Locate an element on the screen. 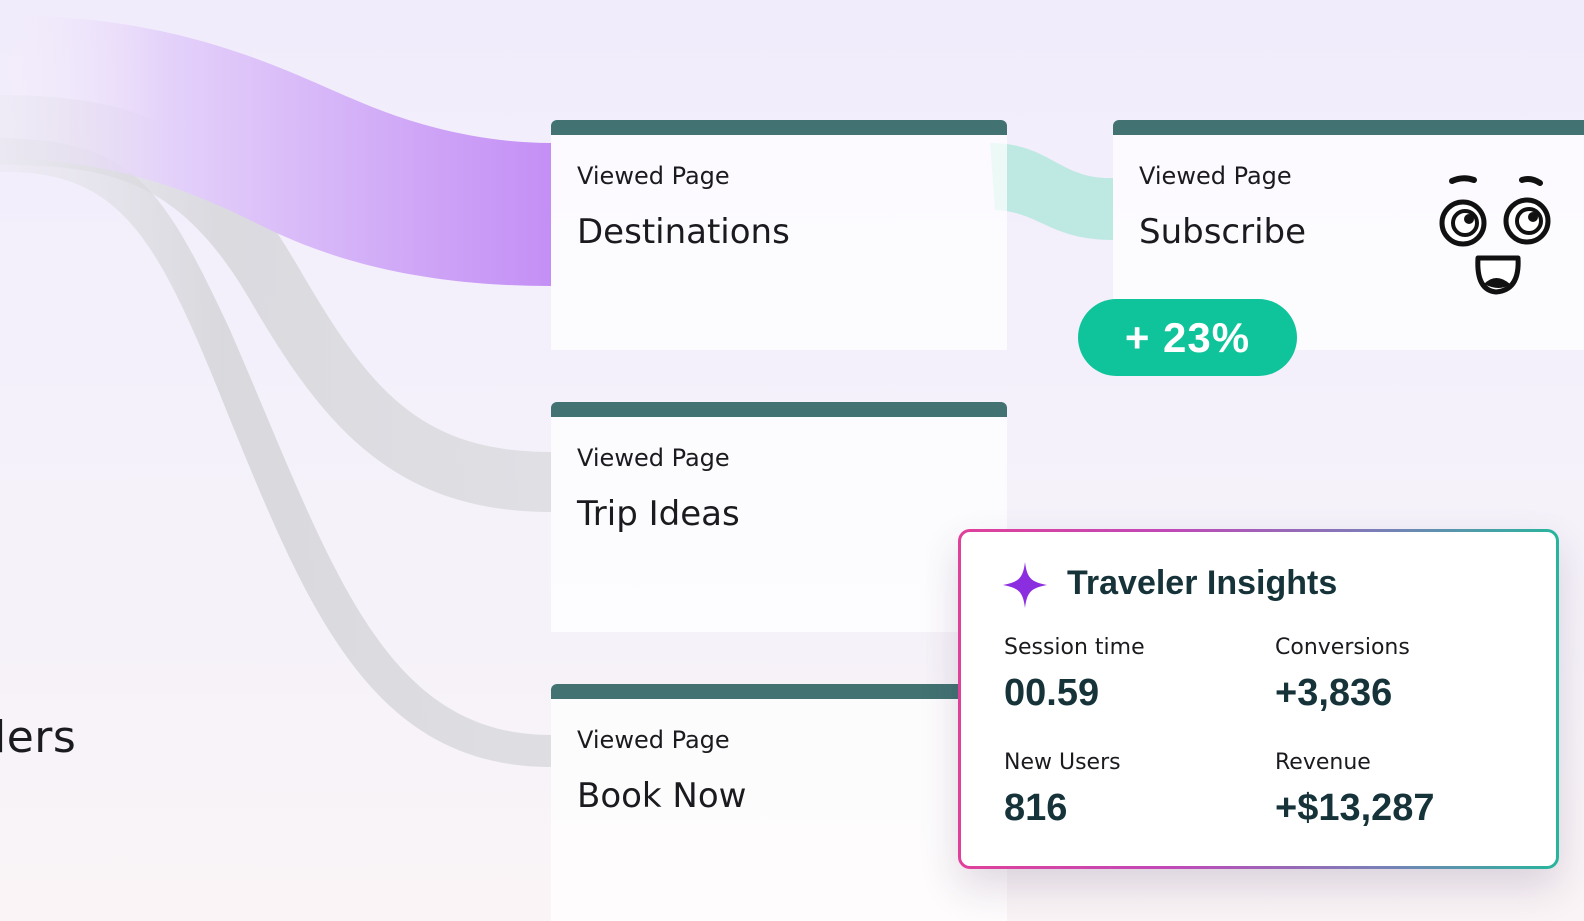 The image size is (1584, 921). flow-to-subscribe is located at coordinates (1051, 191).